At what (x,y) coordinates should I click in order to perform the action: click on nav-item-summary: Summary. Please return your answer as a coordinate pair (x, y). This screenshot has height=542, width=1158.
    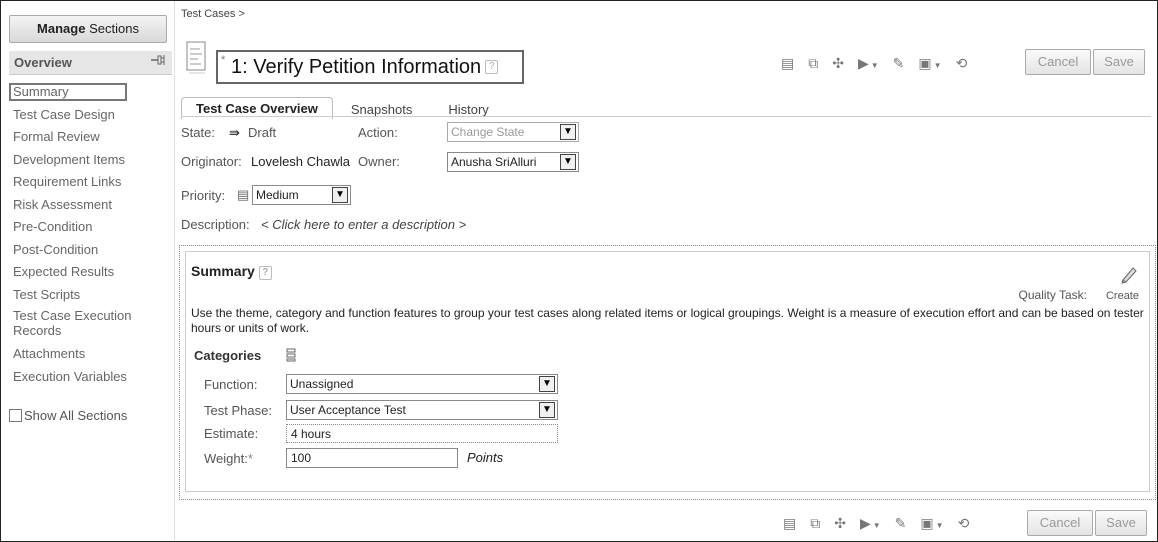
    Looking at the image, I should click on (68, 92).